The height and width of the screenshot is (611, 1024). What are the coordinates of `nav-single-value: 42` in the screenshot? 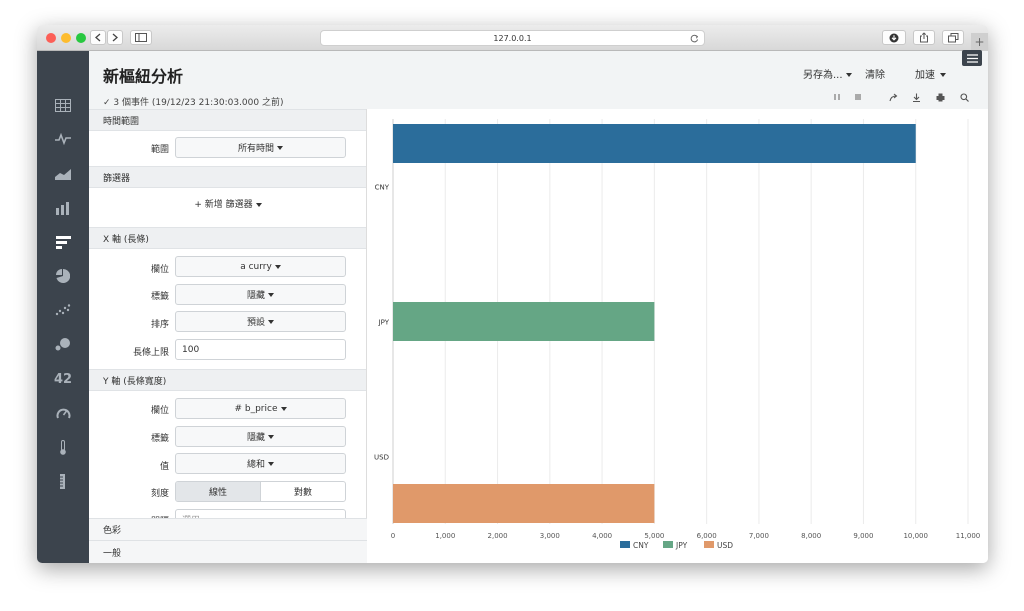 It's located at (63, 379).